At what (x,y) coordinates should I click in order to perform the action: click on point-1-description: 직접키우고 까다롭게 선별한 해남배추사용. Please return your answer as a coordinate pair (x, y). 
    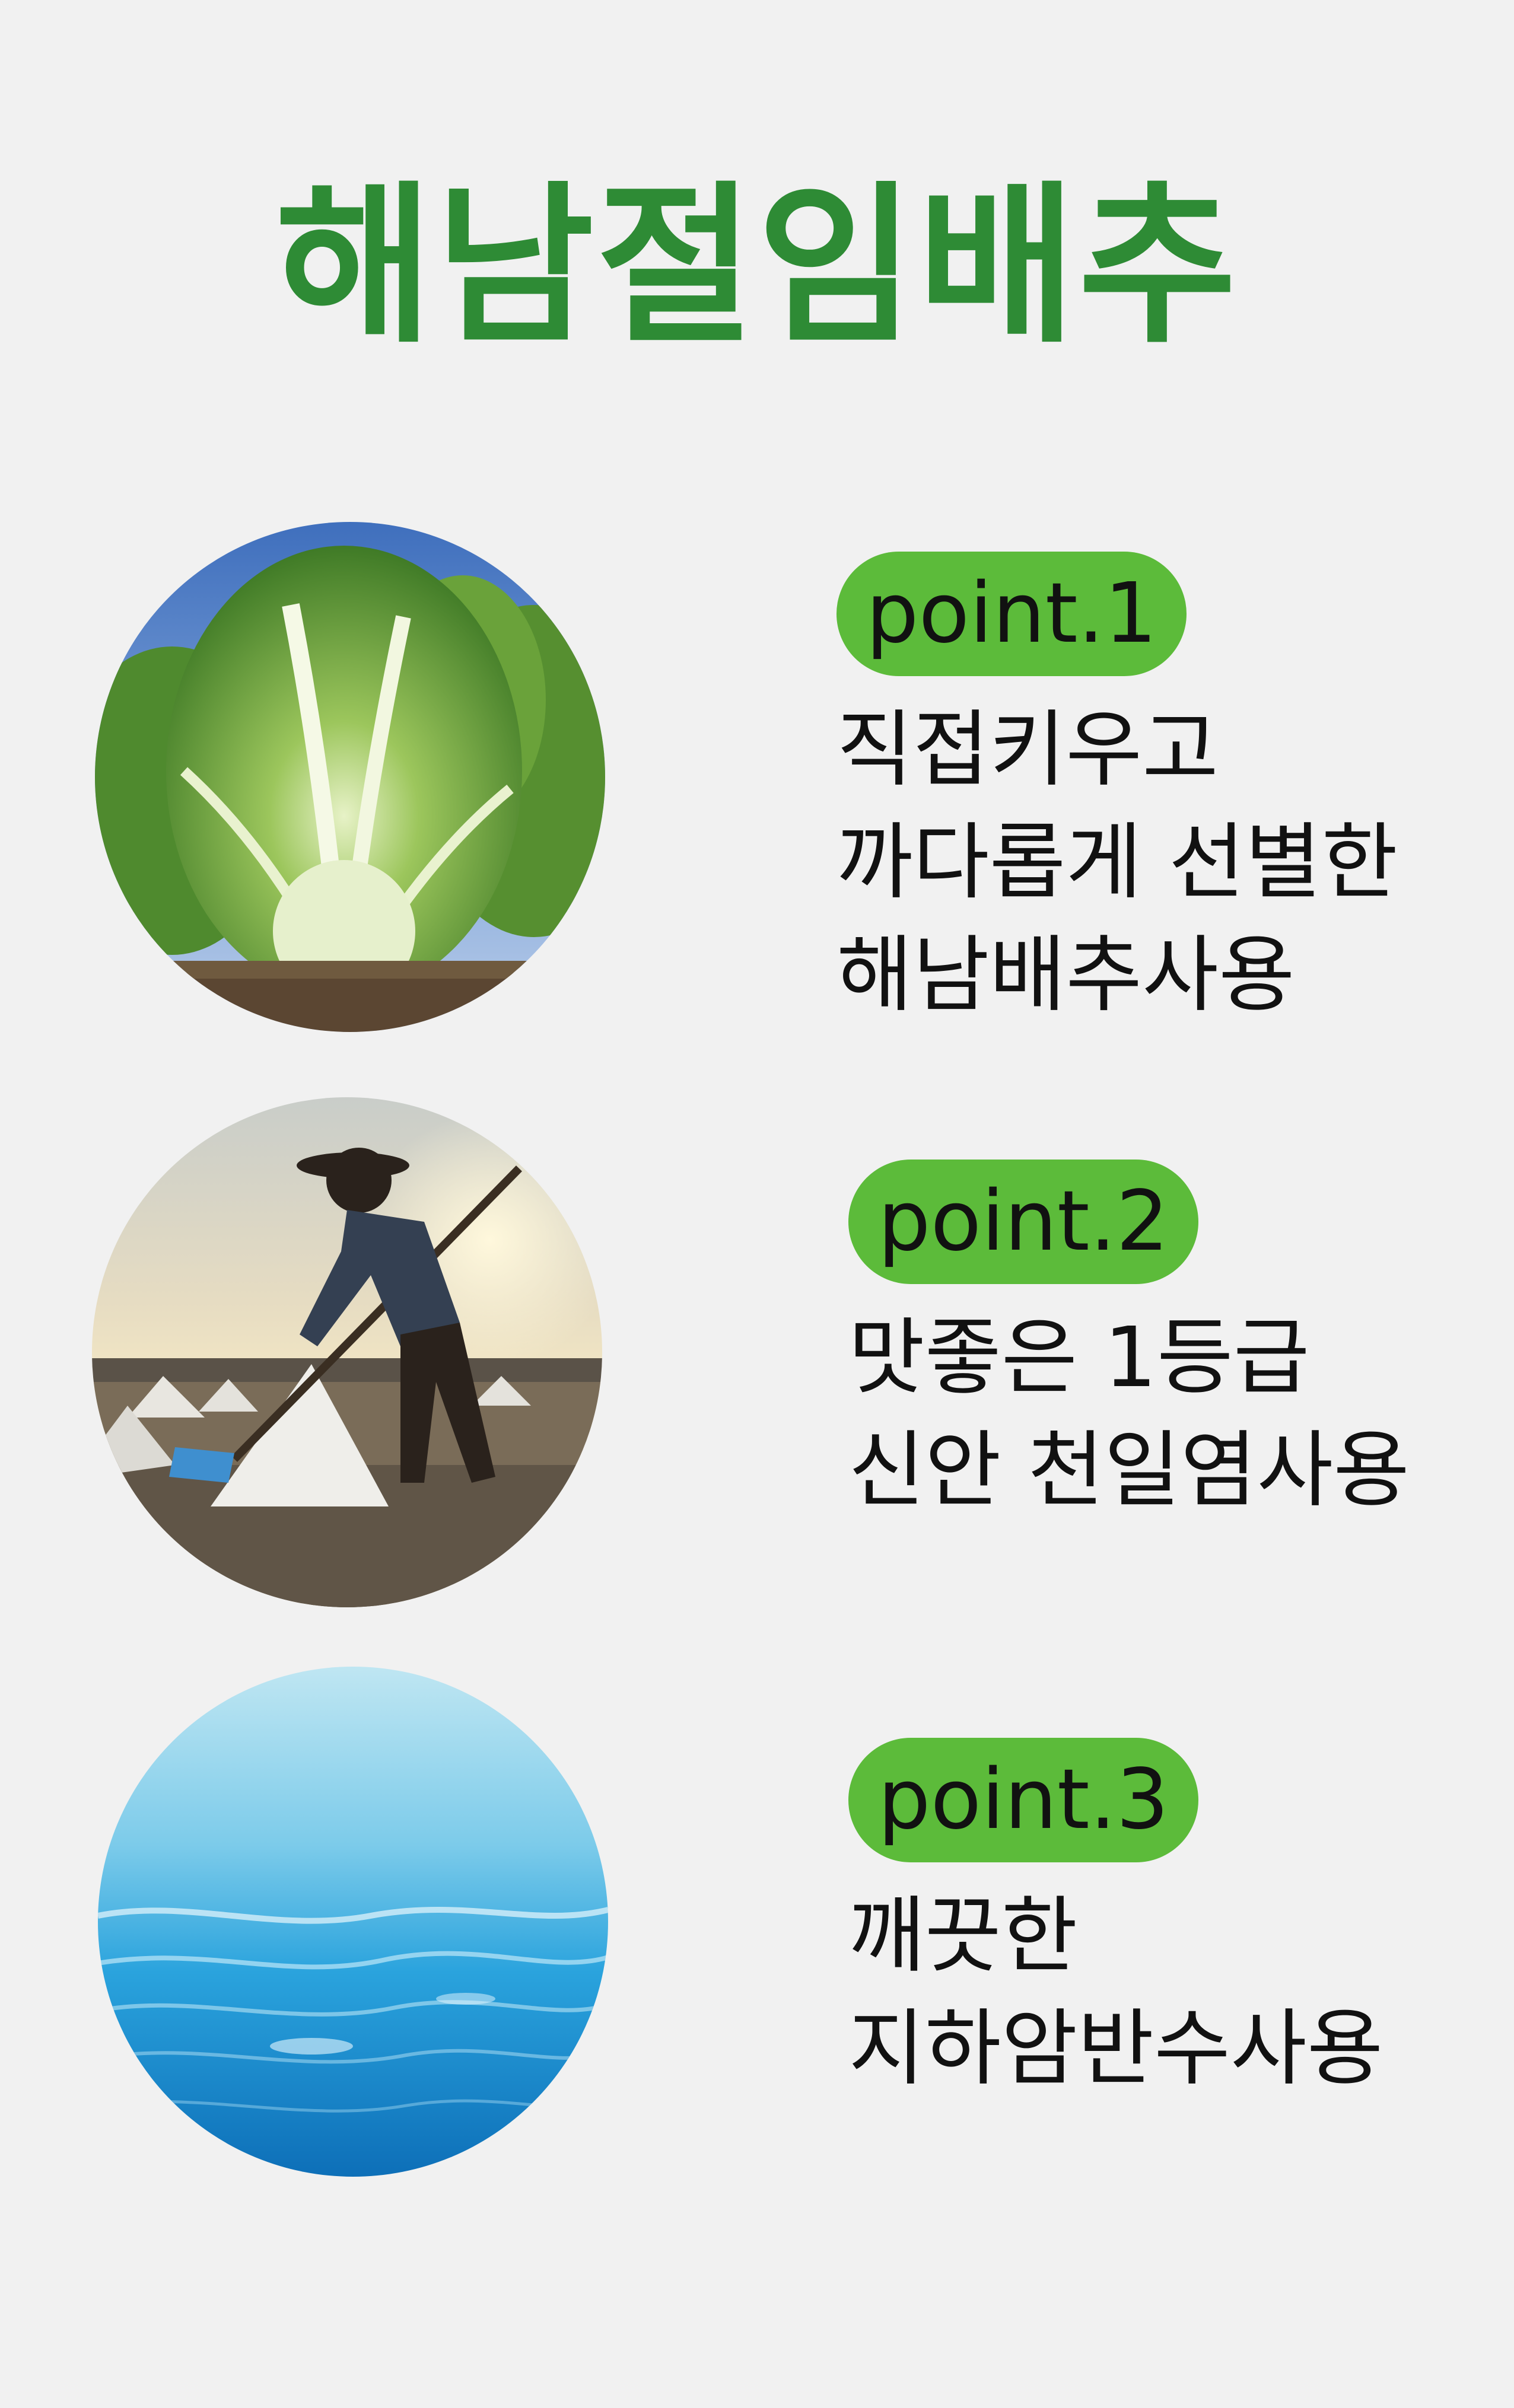
    Looking at the image, I should click on (1117, 863).